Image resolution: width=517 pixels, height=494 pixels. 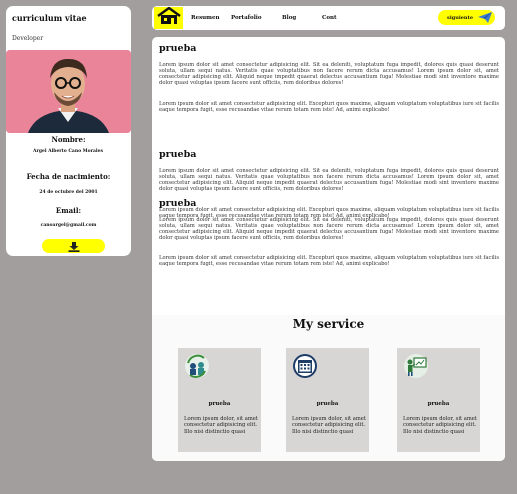 I want to click on download-icon, so click(x=74, y=246).